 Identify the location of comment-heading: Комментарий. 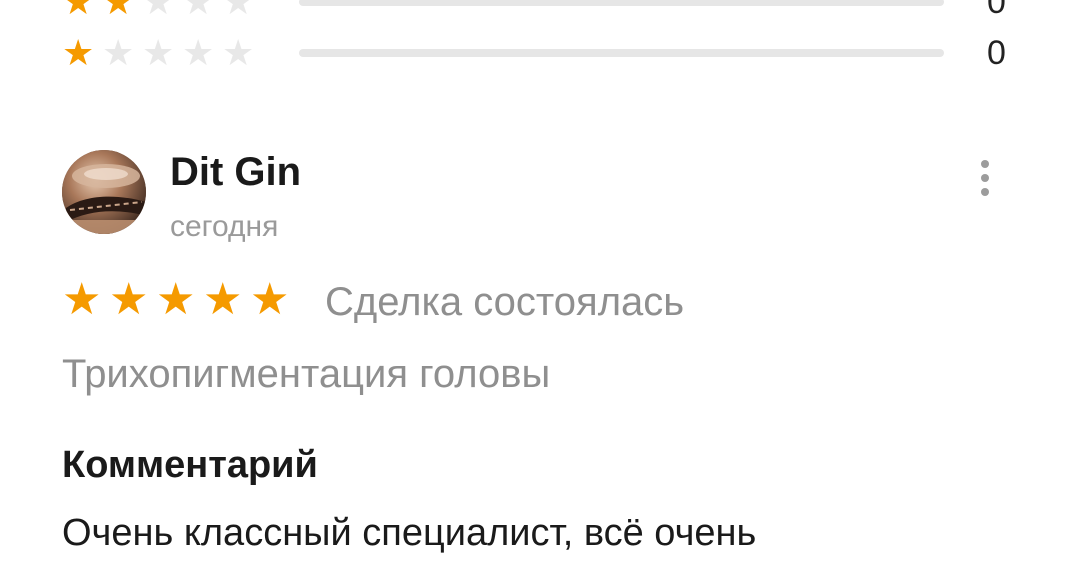
(190, 465).